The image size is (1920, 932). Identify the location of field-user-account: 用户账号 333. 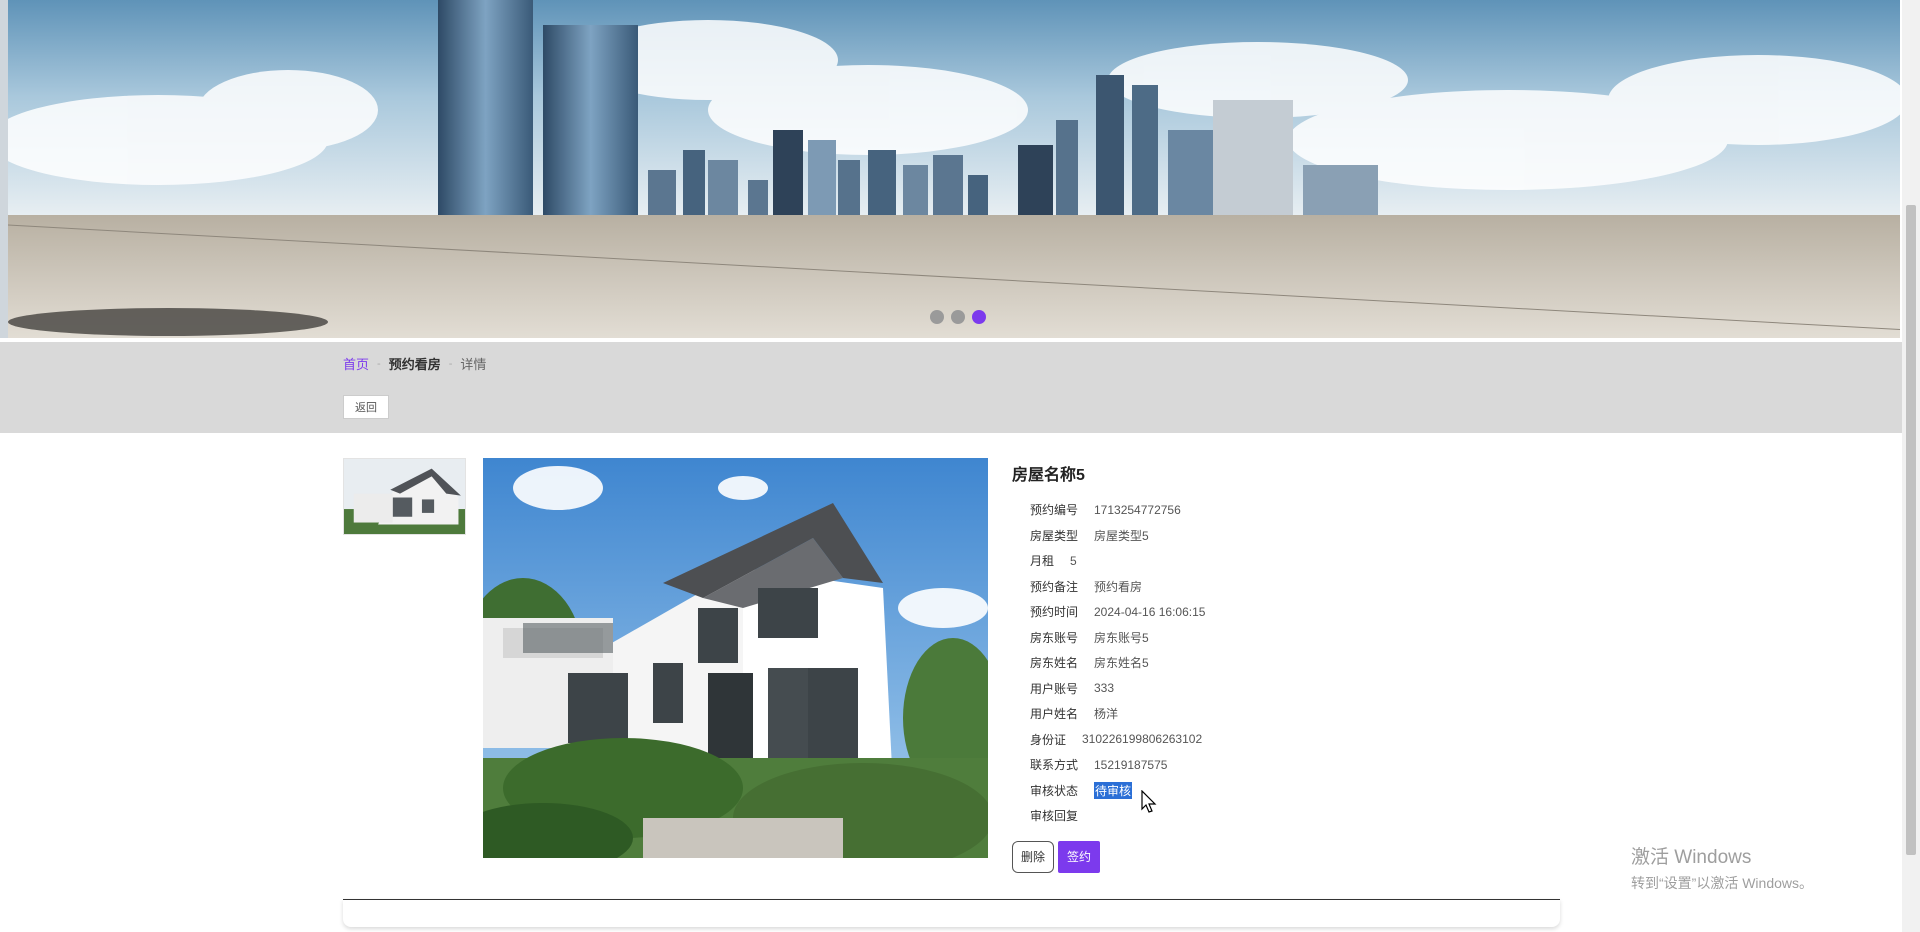
(1192, 689).